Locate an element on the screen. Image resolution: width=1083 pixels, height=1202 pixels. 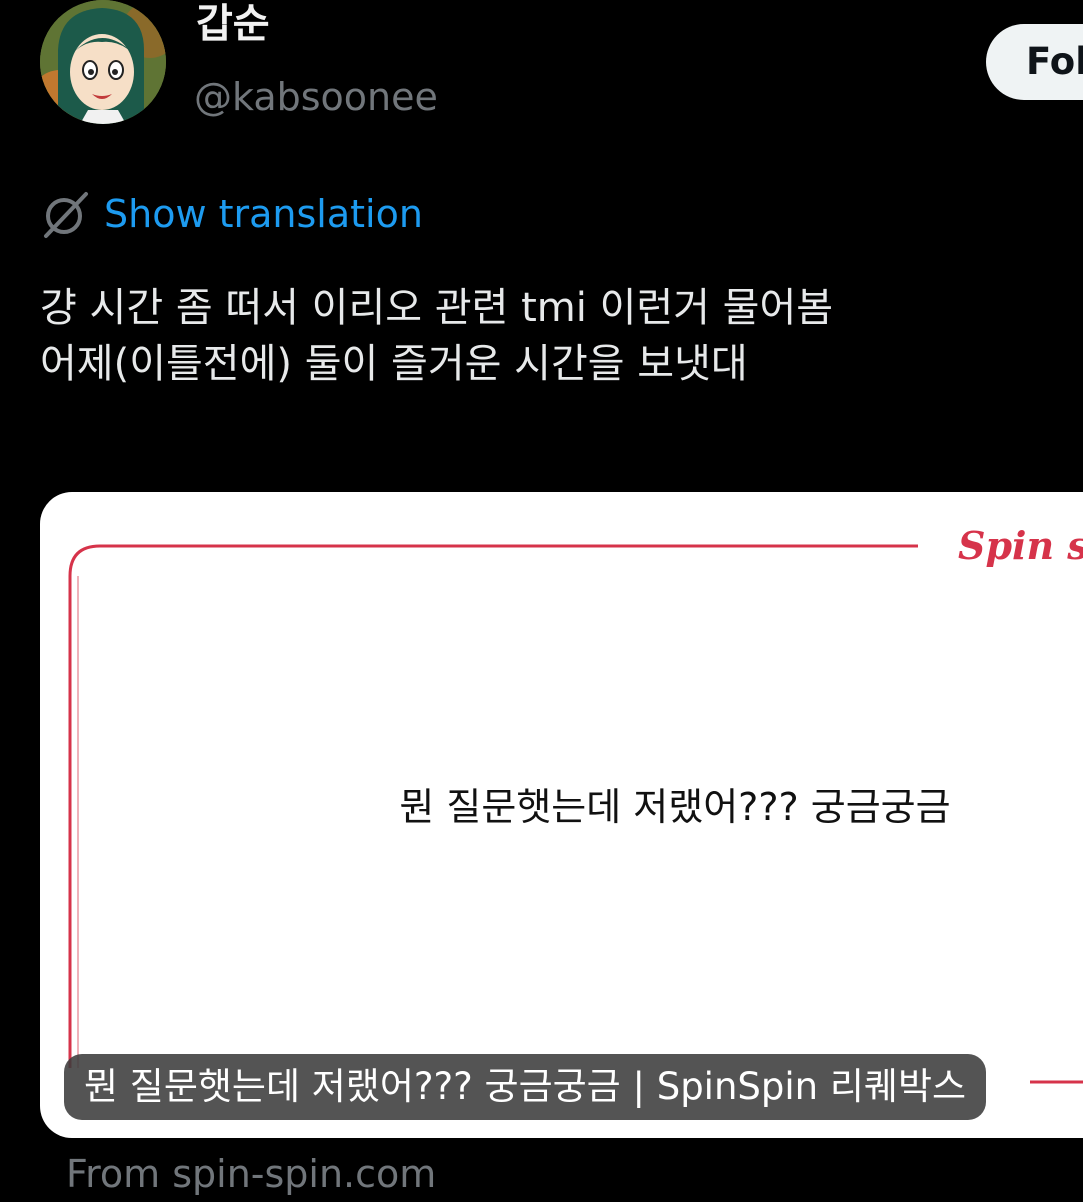
avatar is located at coordinates (103, 62).